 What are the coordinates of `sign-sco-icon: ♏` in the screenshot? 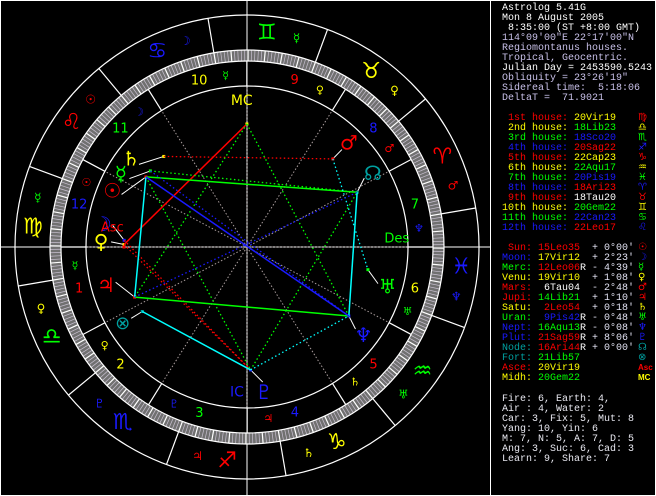 It's located at (123, 422).